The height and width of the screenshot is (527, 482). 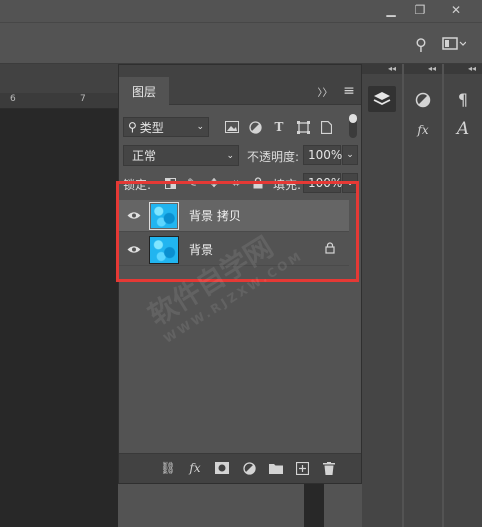 I want to click on minimize-icon: ▁, so click(x=391, y=10).